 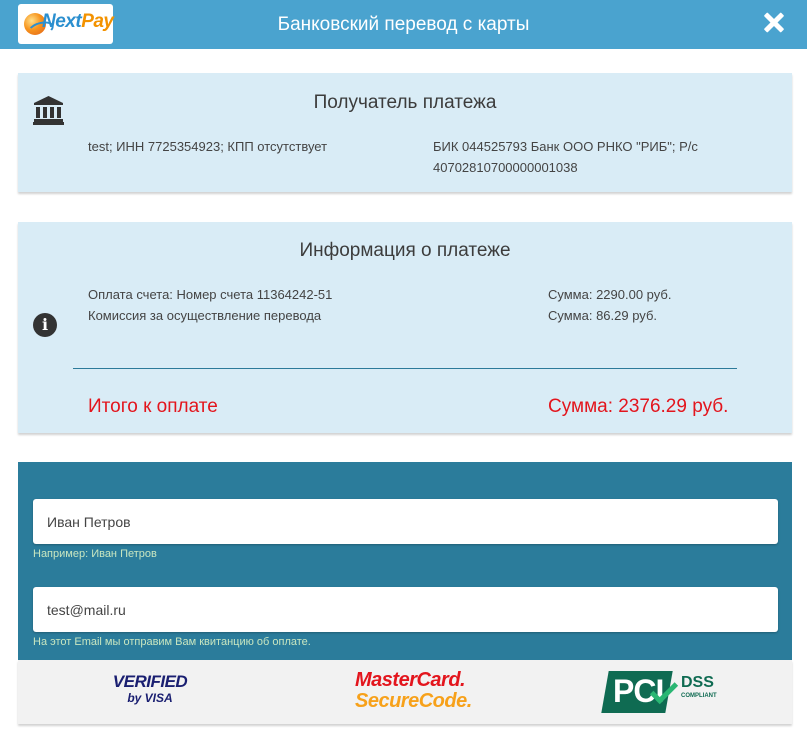 What do you see at coordinates (405, 609) in the screenshot?
I see `email-input` at bounding box center [405, 609].